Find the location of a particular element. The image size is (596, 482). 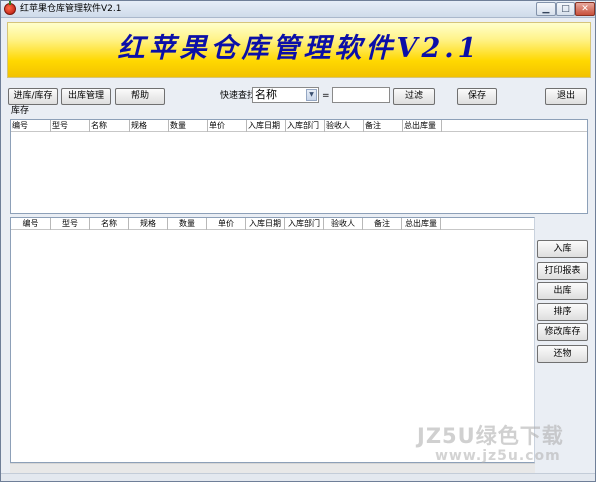

search-input is located at coordinates (361, 95).